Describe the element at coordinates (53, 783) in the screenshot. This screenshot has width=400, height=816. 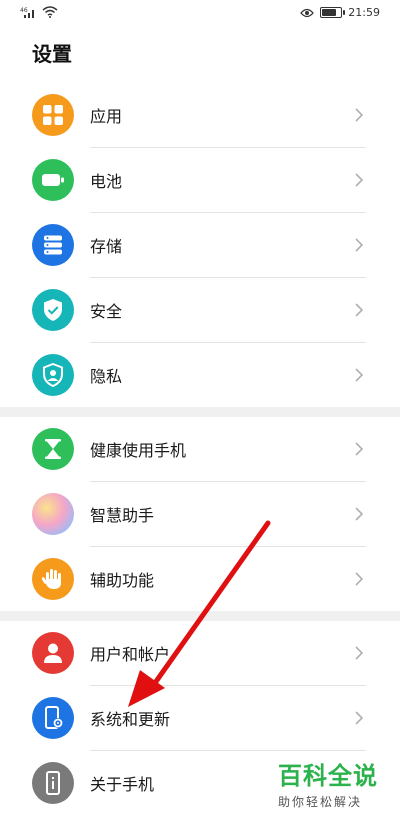
I see `phone-info-icon` at that location.